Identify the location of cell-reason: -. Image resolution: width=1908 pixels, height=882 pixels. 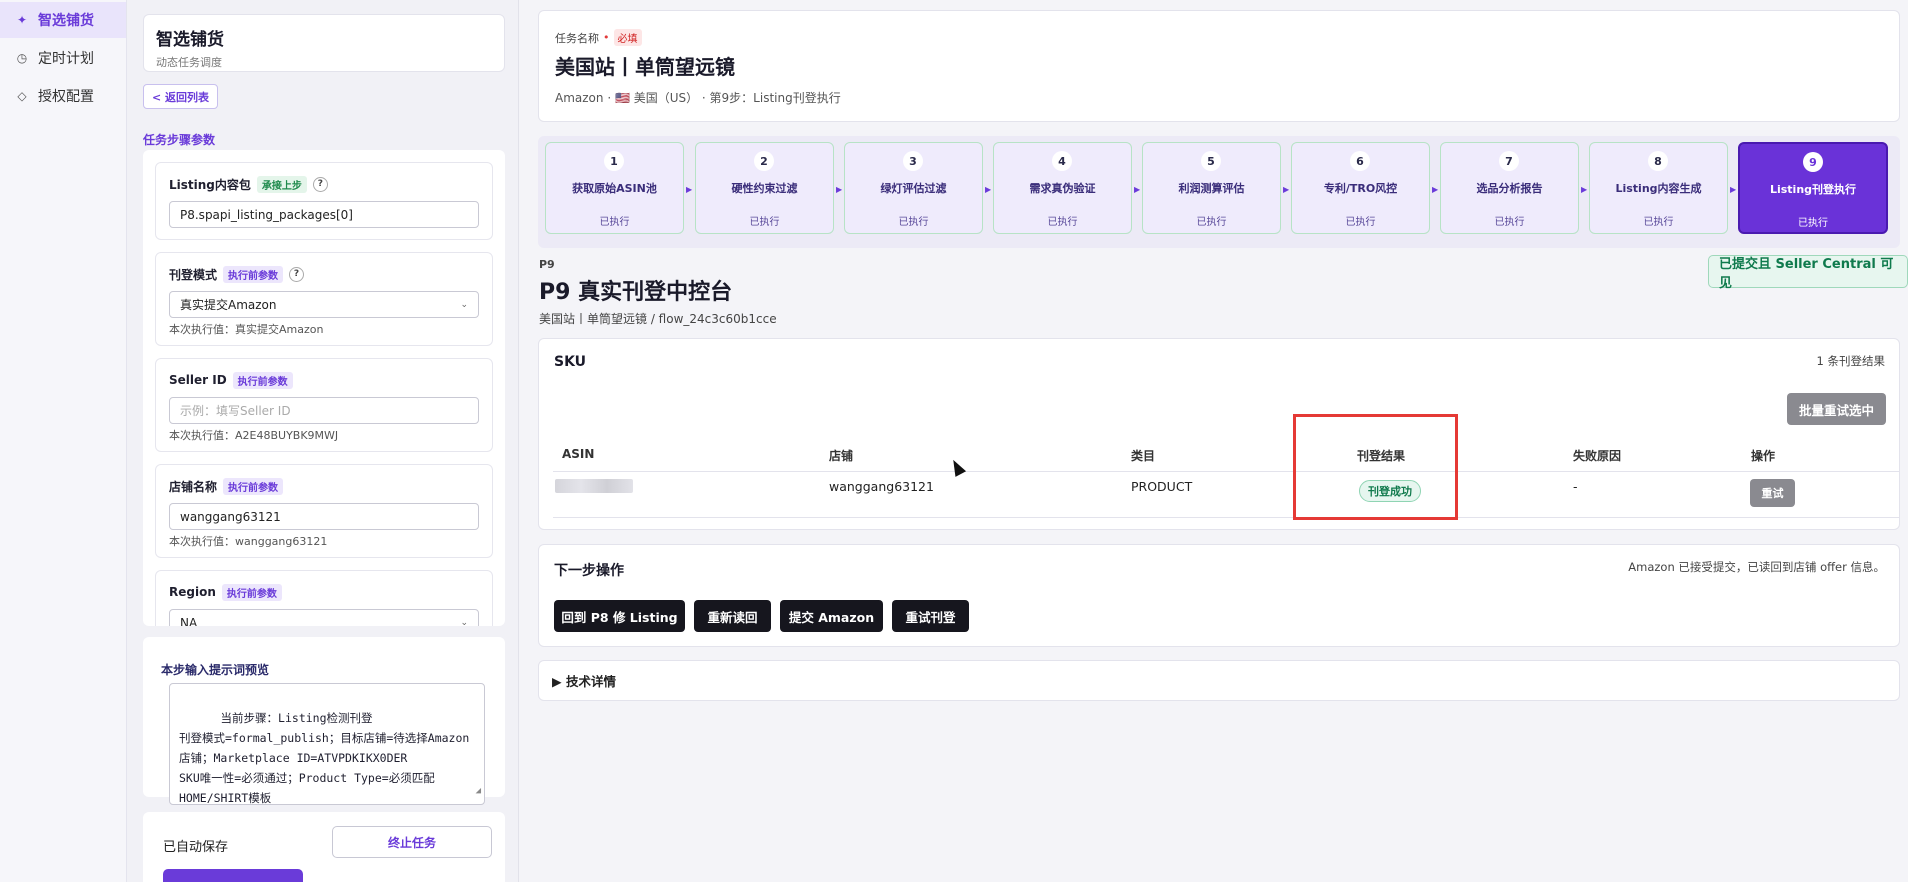
(1575, 486).